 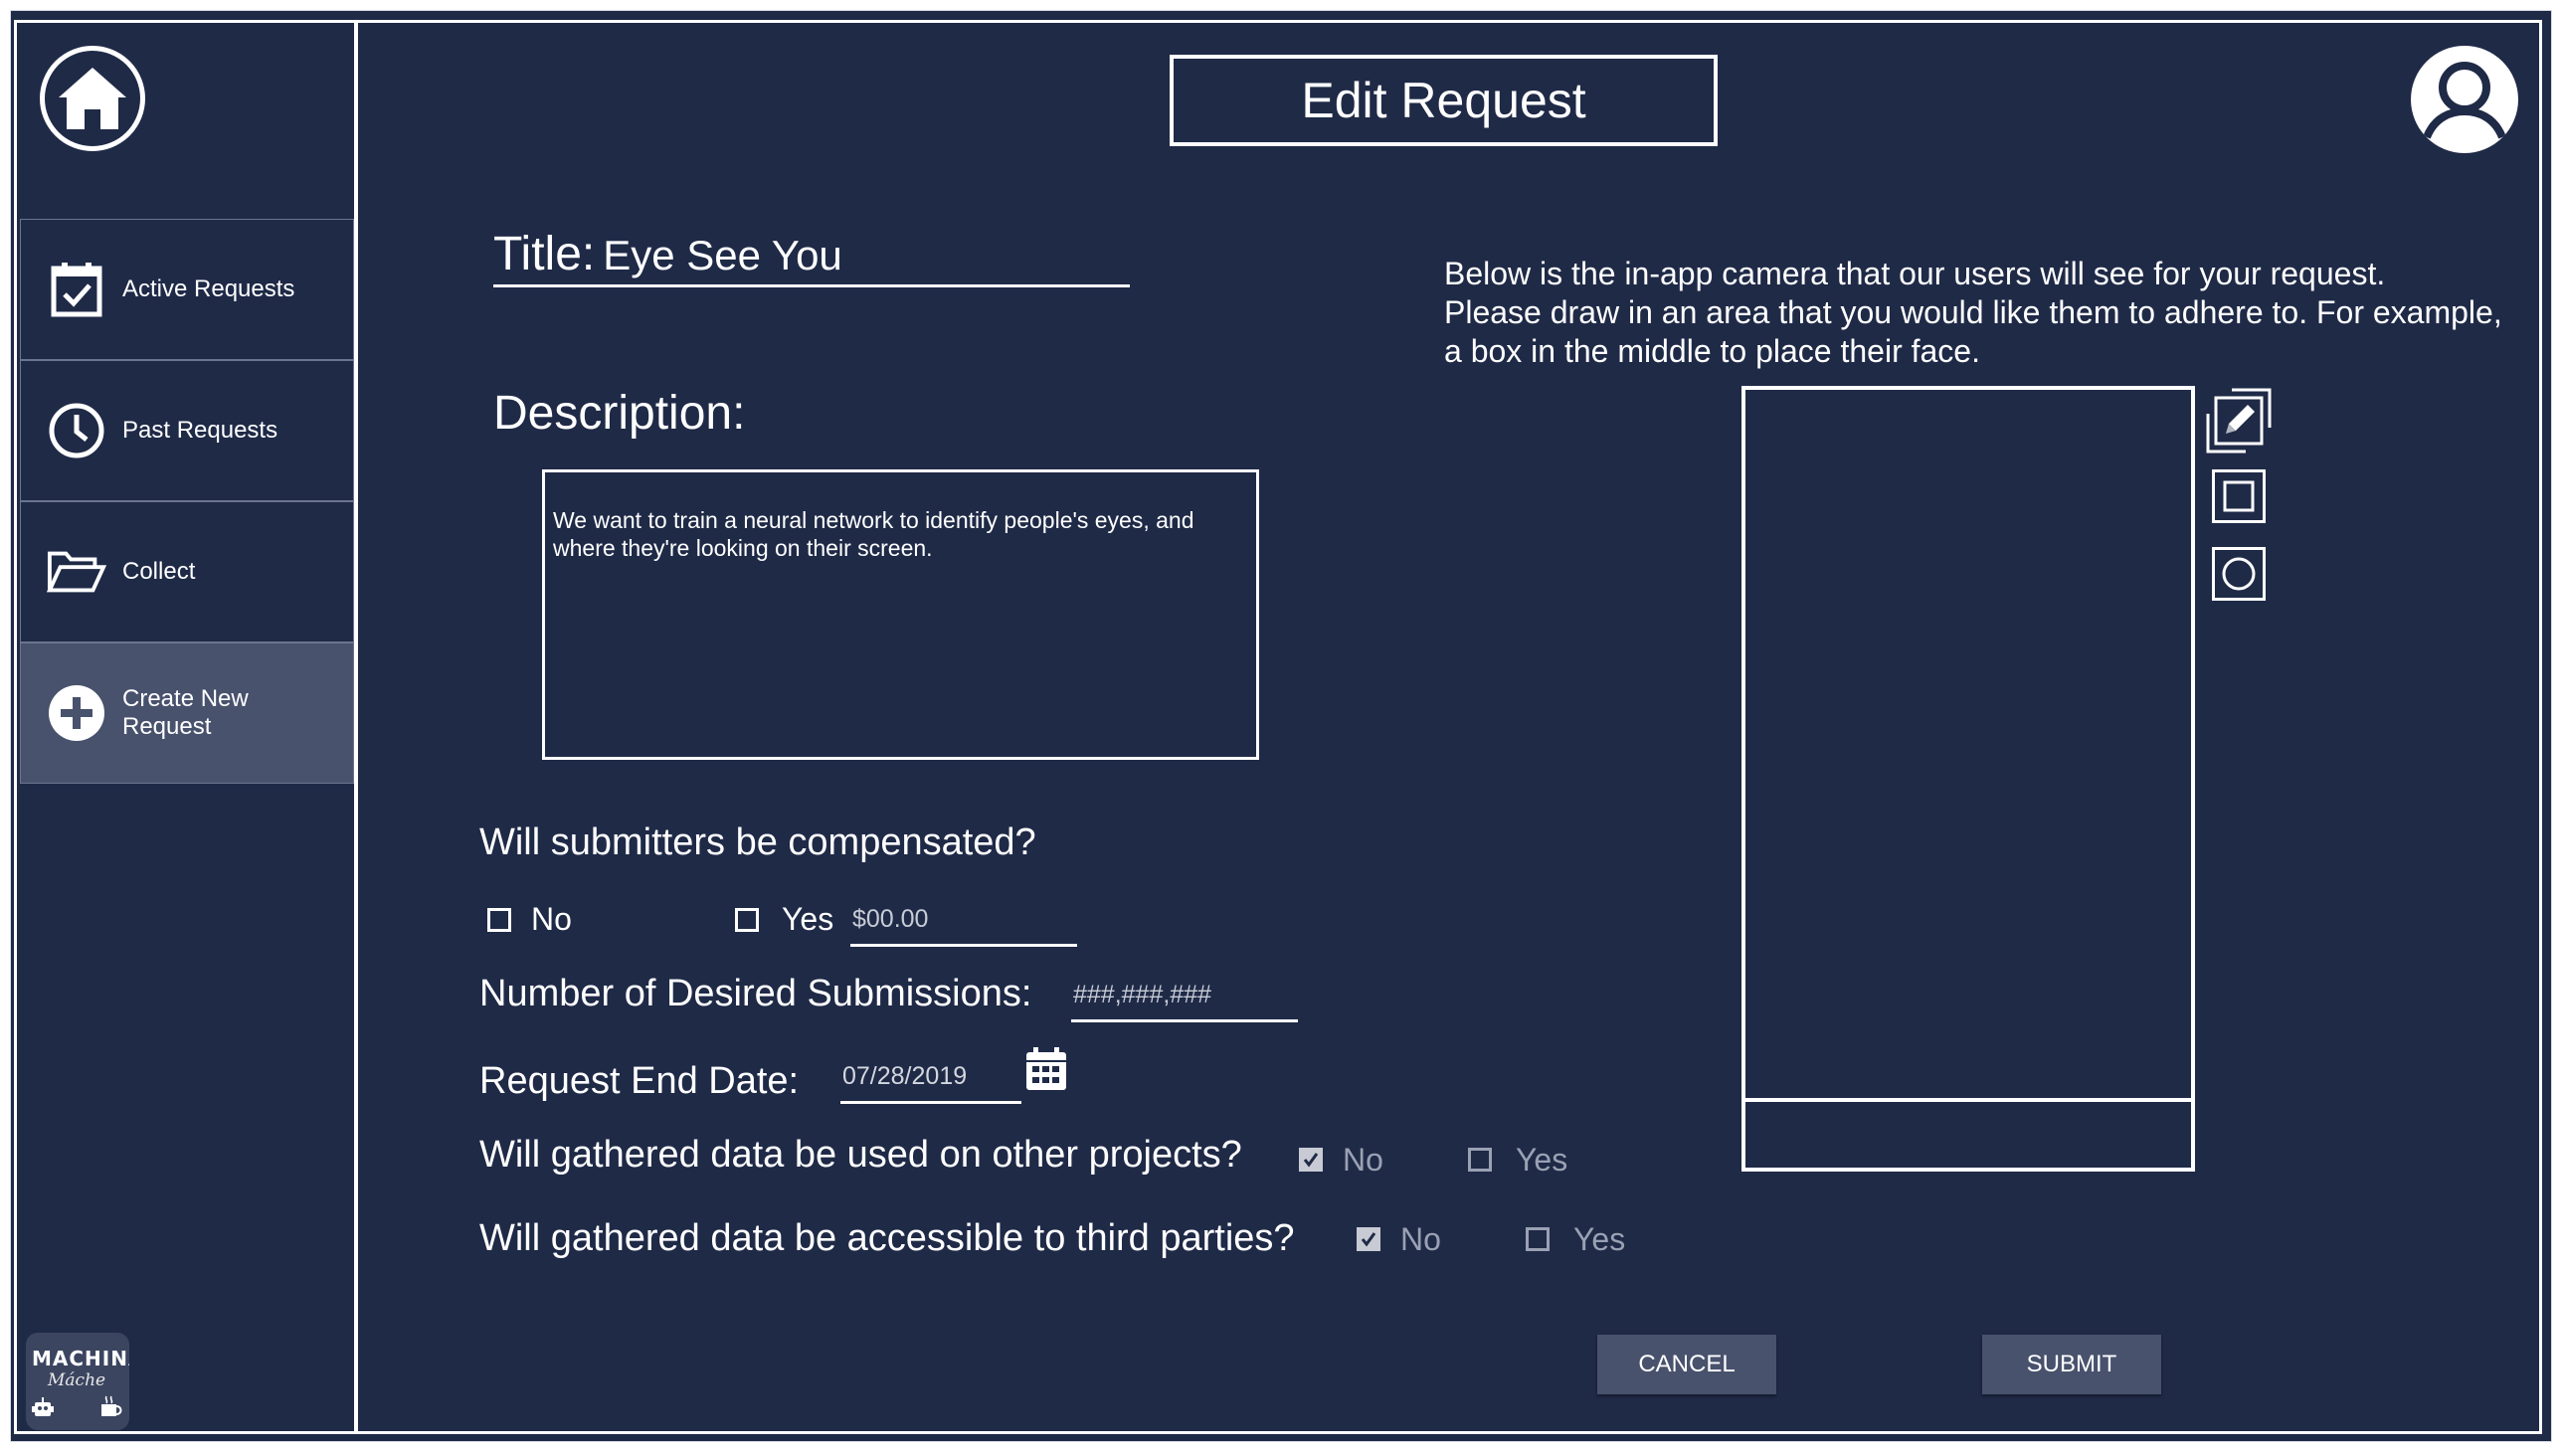 I want to click on plus-circle-icon, so click(x=76, y=713).